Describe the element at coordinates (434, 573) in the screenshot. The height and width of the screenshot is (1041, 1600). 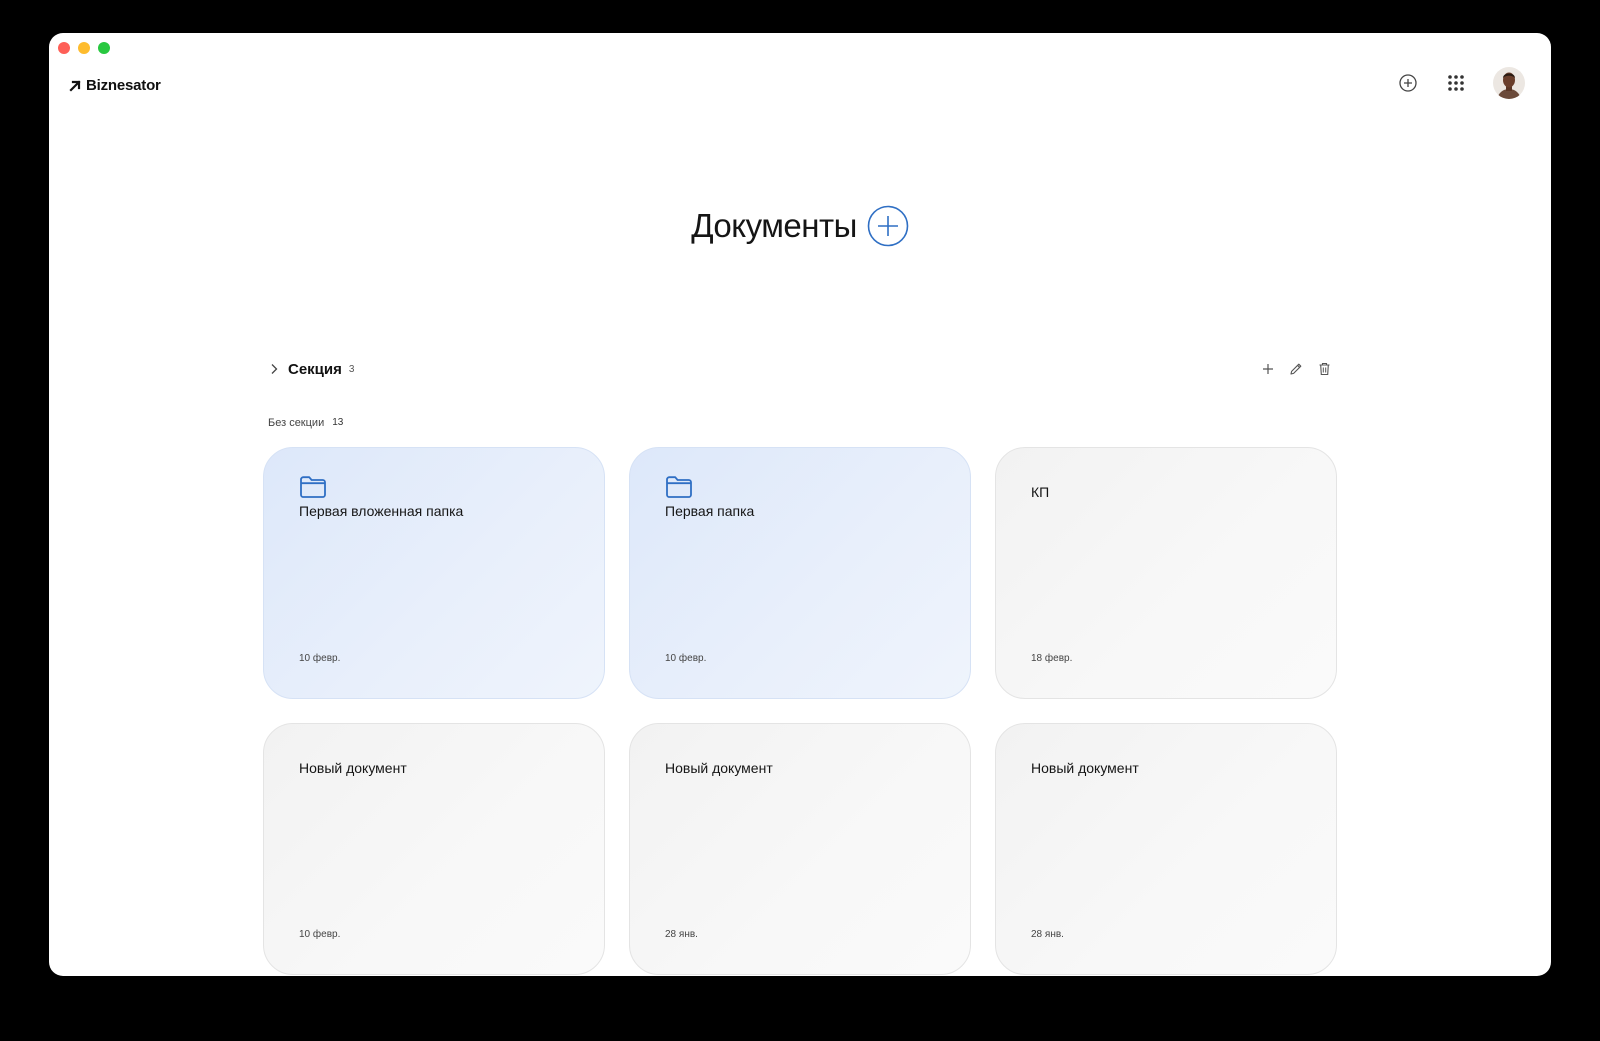
I see `folder-card: Первая вложенная папка 10 февр.` at that location.